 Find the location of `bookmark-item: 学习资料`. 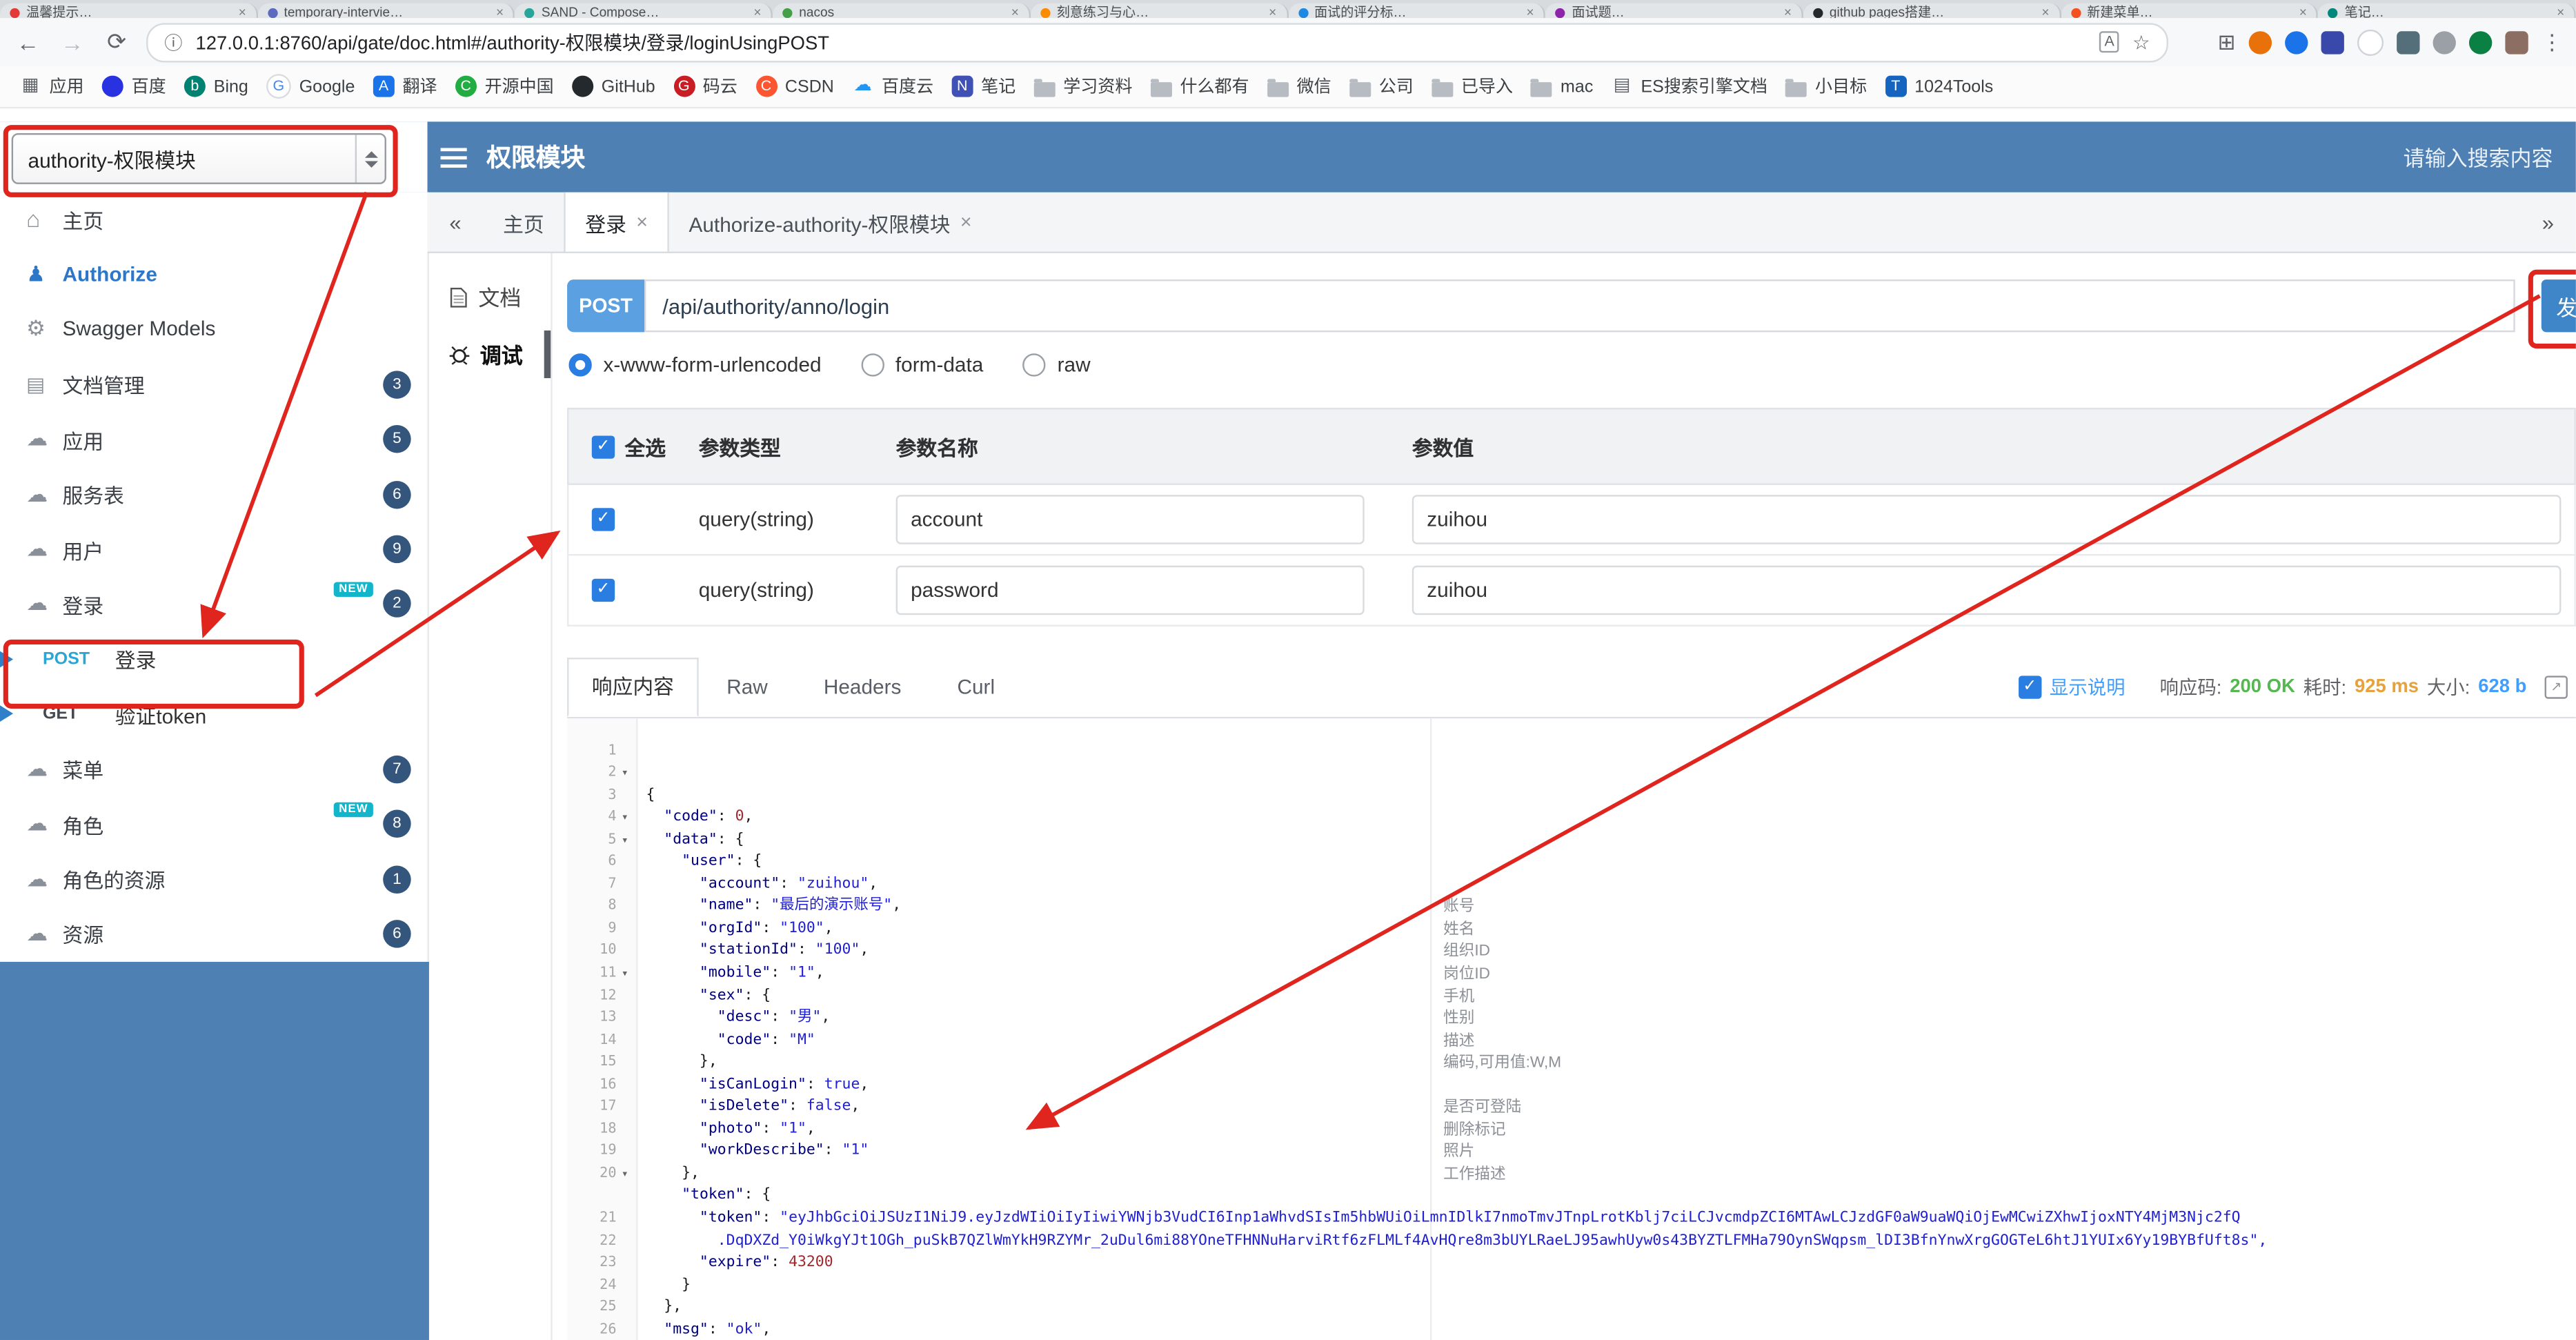

bookmark-item: 学习资料 is located at coordinates (1082, 86).